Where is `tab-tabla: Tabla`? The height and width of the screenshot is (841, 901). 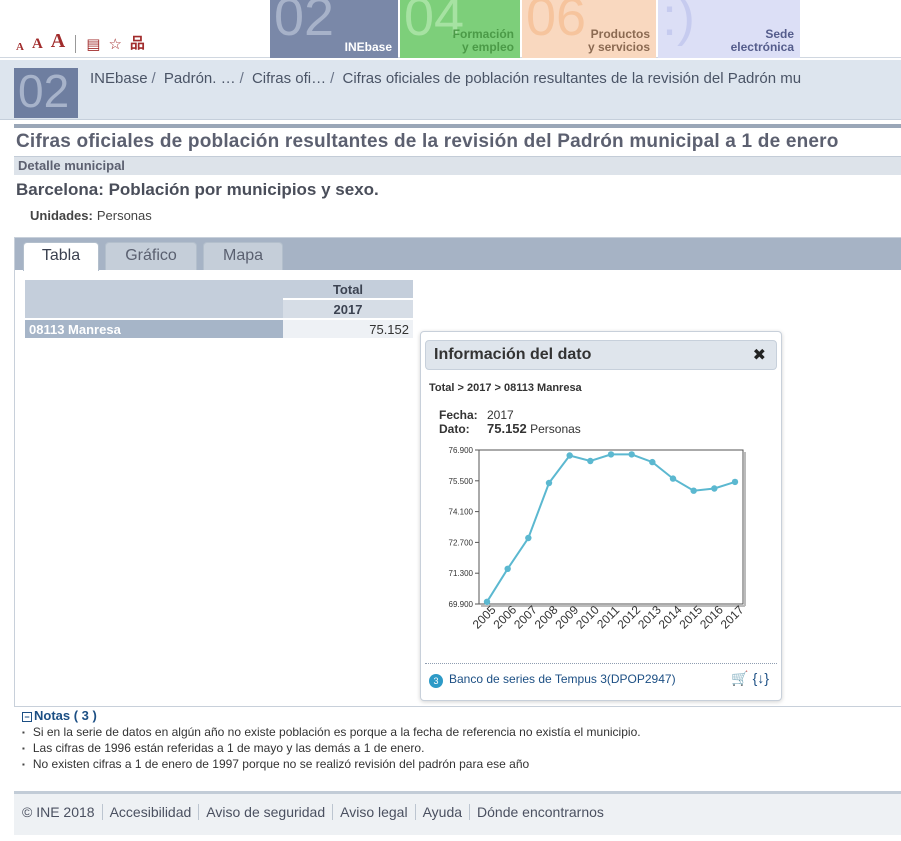 tab-tabla: Tabla is located at coordinates (61, 256).